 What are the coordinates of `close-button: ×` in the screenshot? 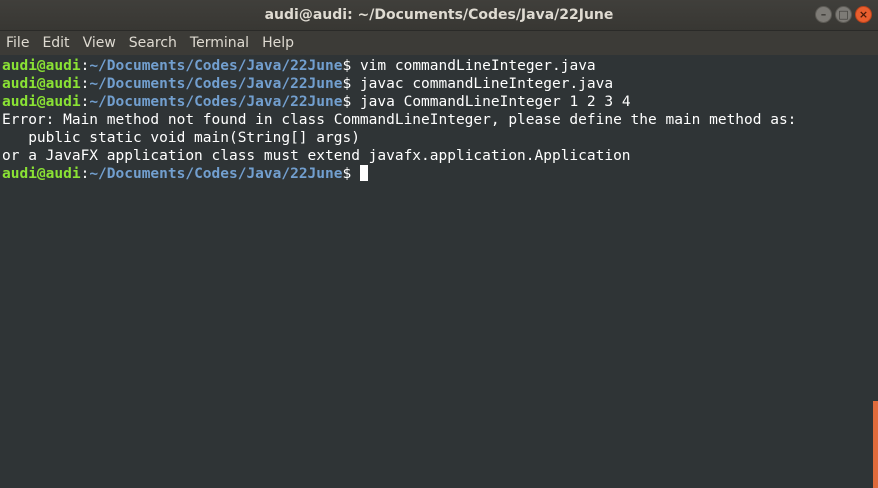 It's located at (863, 14).